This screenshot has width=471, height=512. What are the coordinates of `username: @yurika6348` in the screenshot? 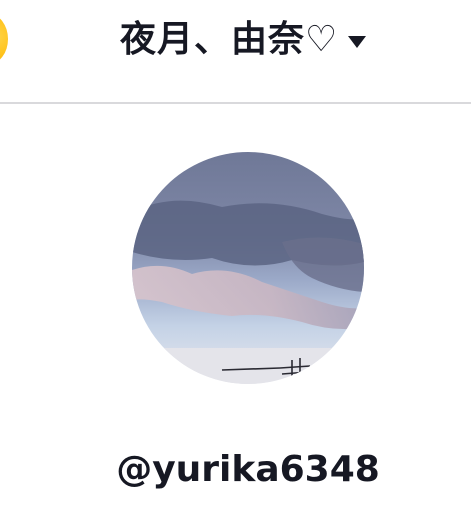 It's located at (248, 469).